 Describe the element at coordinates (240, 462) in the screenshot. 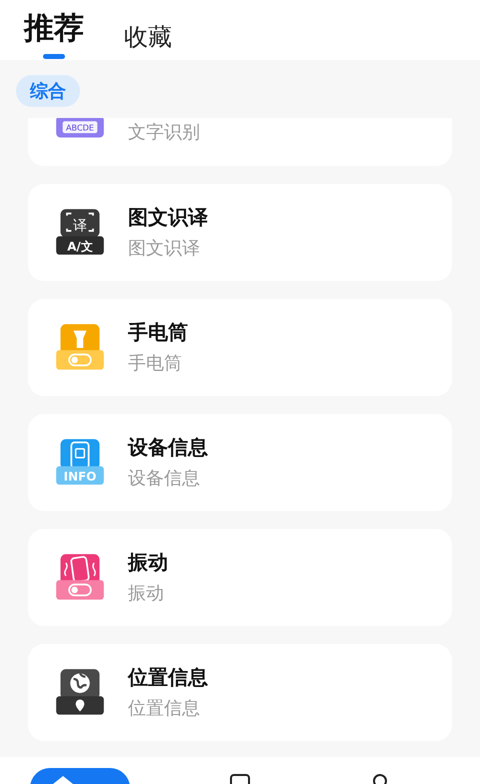

I see `tool-card: INFO 设备信息 设备信息` at that location.